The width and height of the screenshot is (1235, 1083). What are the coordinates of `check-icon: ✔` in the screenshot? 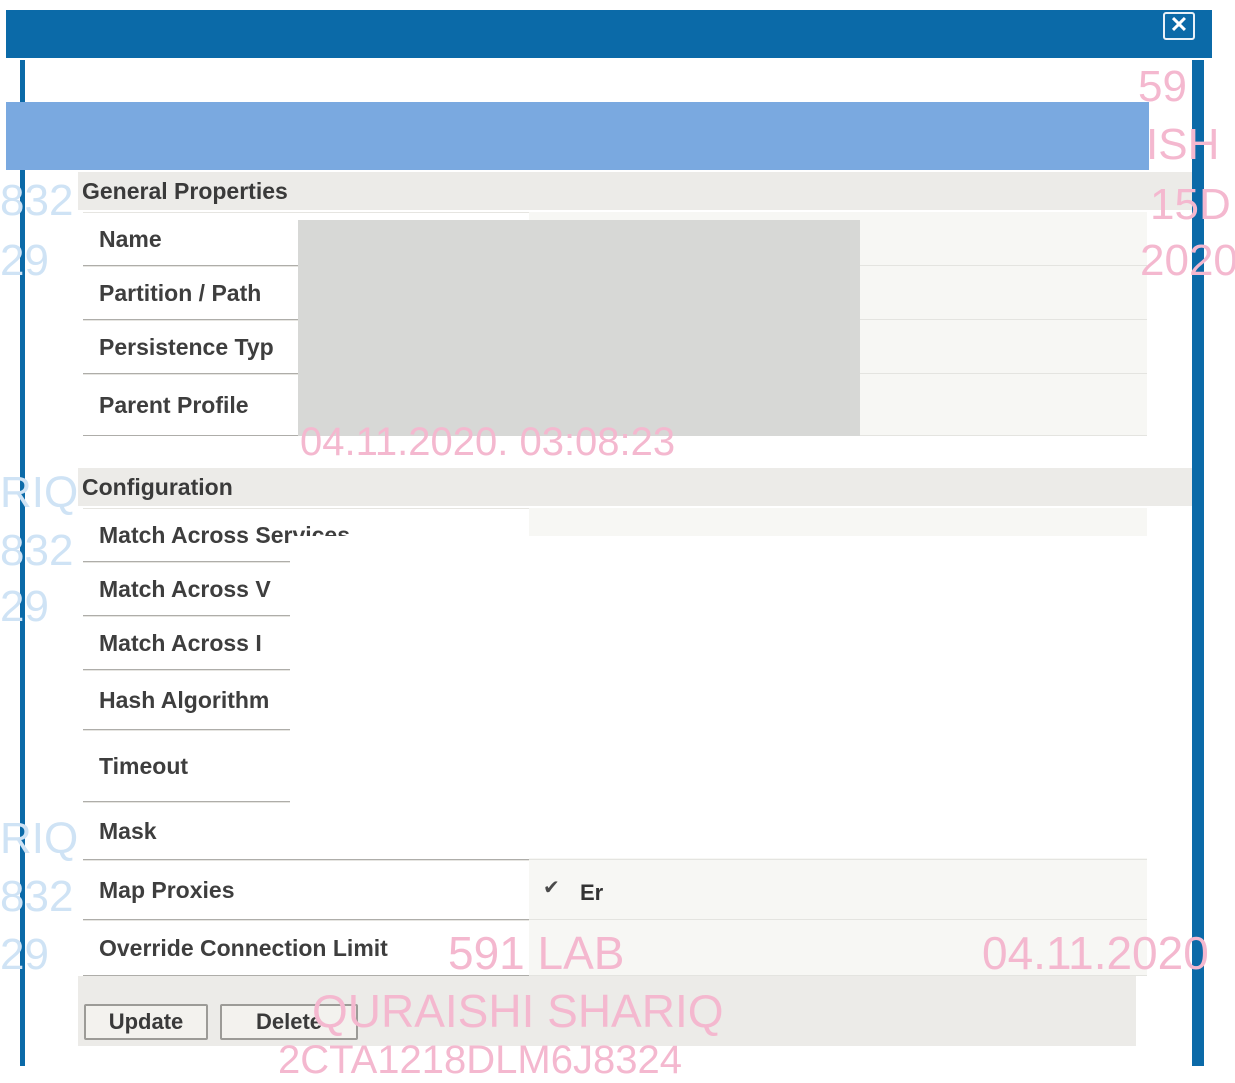 It's located at (551, 888).